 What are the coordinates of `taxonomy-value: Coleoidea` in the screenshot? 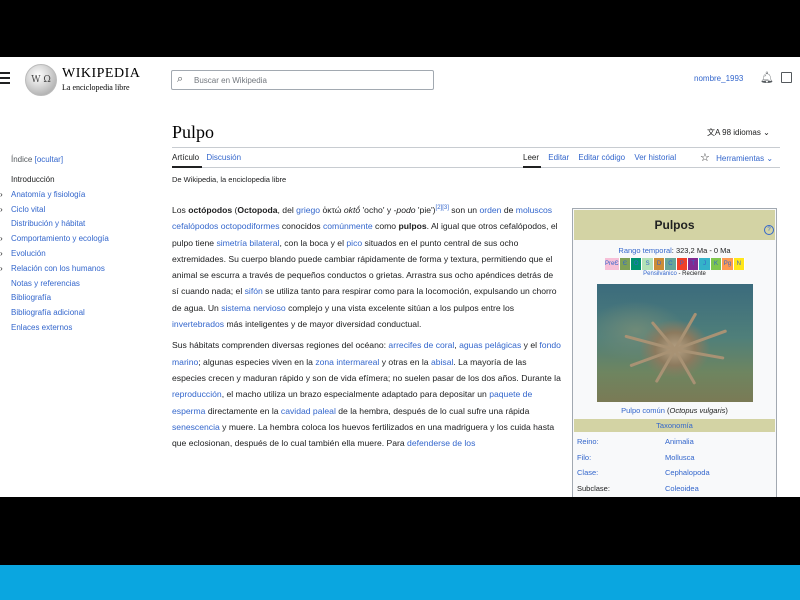 It's located at (682, 489).